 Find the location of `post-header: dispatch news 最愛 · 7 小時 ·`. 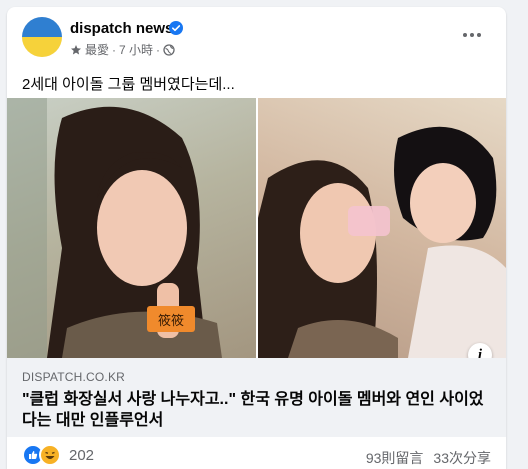

post-header: dispatch news 最愛 · 7 小時 · is located at coordinates (256, 35).